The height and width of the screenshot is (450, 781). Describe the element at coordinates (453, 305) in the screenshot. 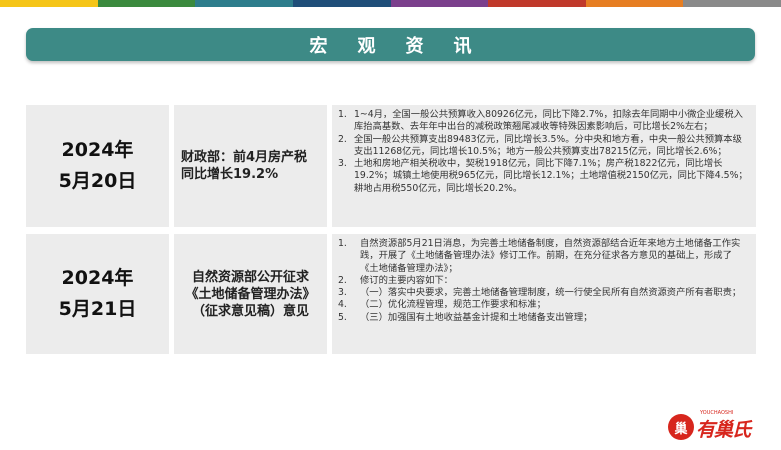

I see `item-text: （二）优化流程管理，规范工作要求和标准；` at that location.